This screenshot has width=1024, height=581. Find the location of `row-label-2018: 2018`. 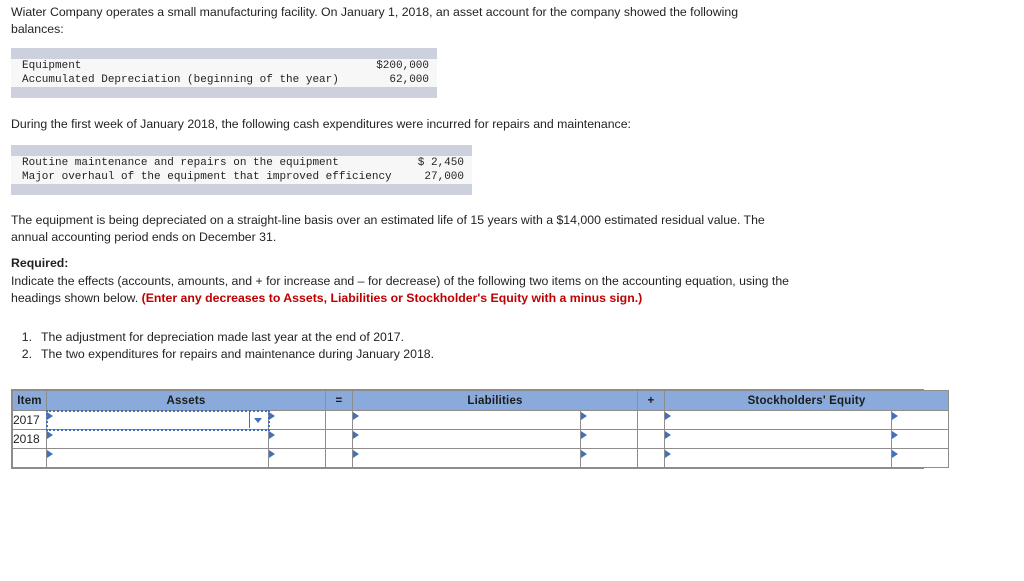

row-label-2018: 2018 is located at coordinates (29, 439).